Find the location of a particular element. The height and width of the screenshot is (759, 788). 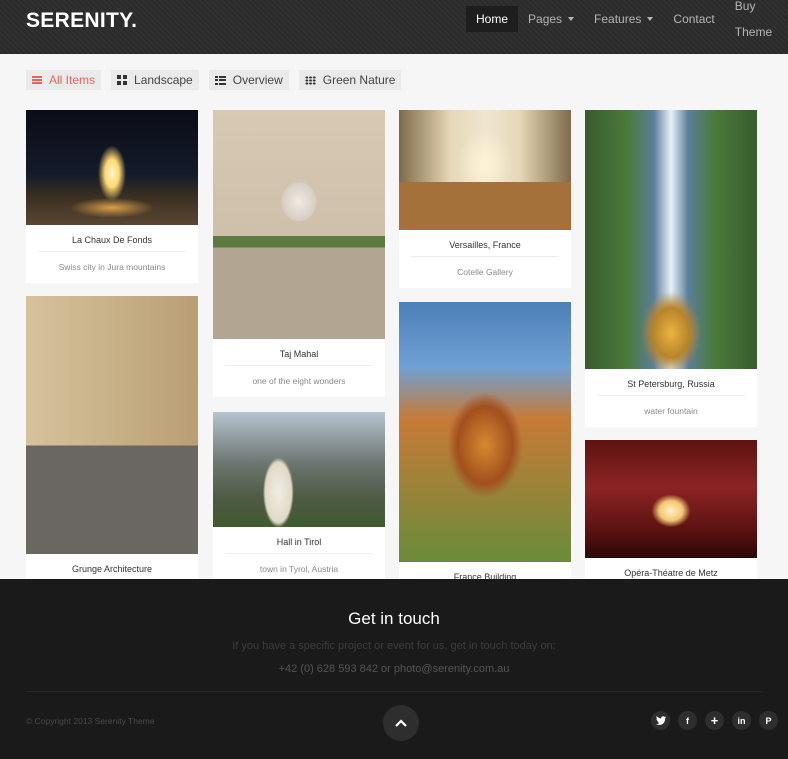

facebook-glyph: f is located at coordinates (687, 720).